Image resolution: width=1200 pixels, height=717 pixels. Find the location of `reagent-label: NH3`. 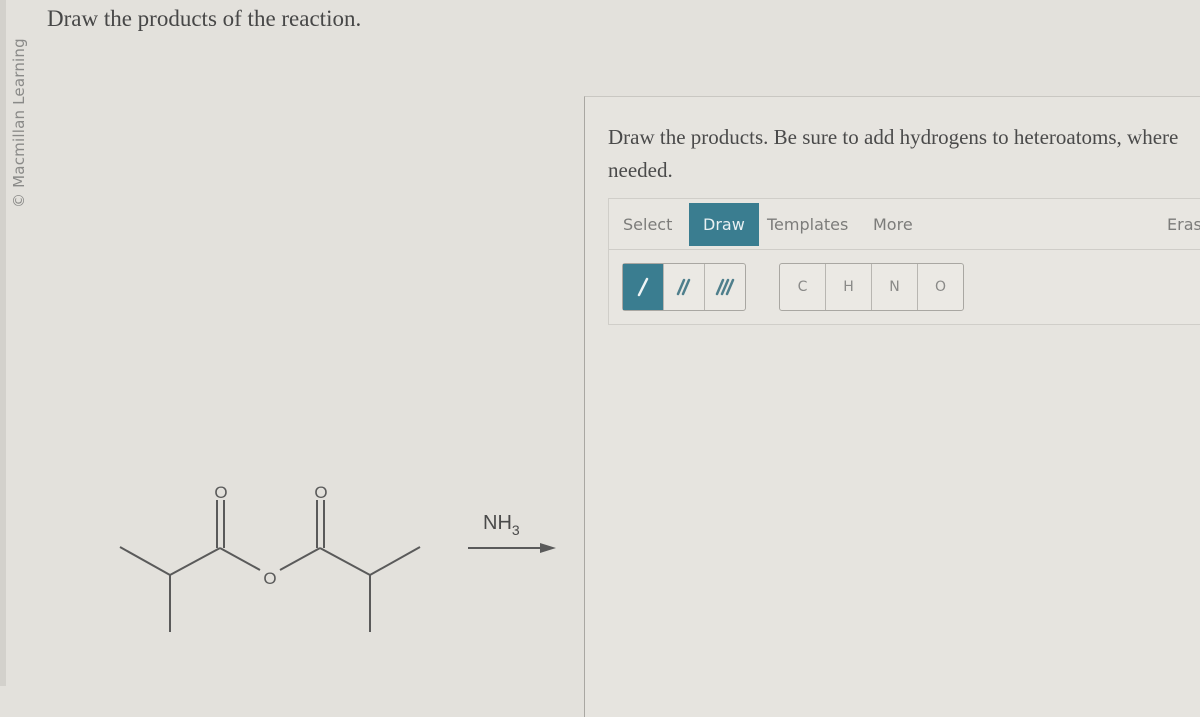

reagent-label: NH3 is located at coordinates (501, 525).